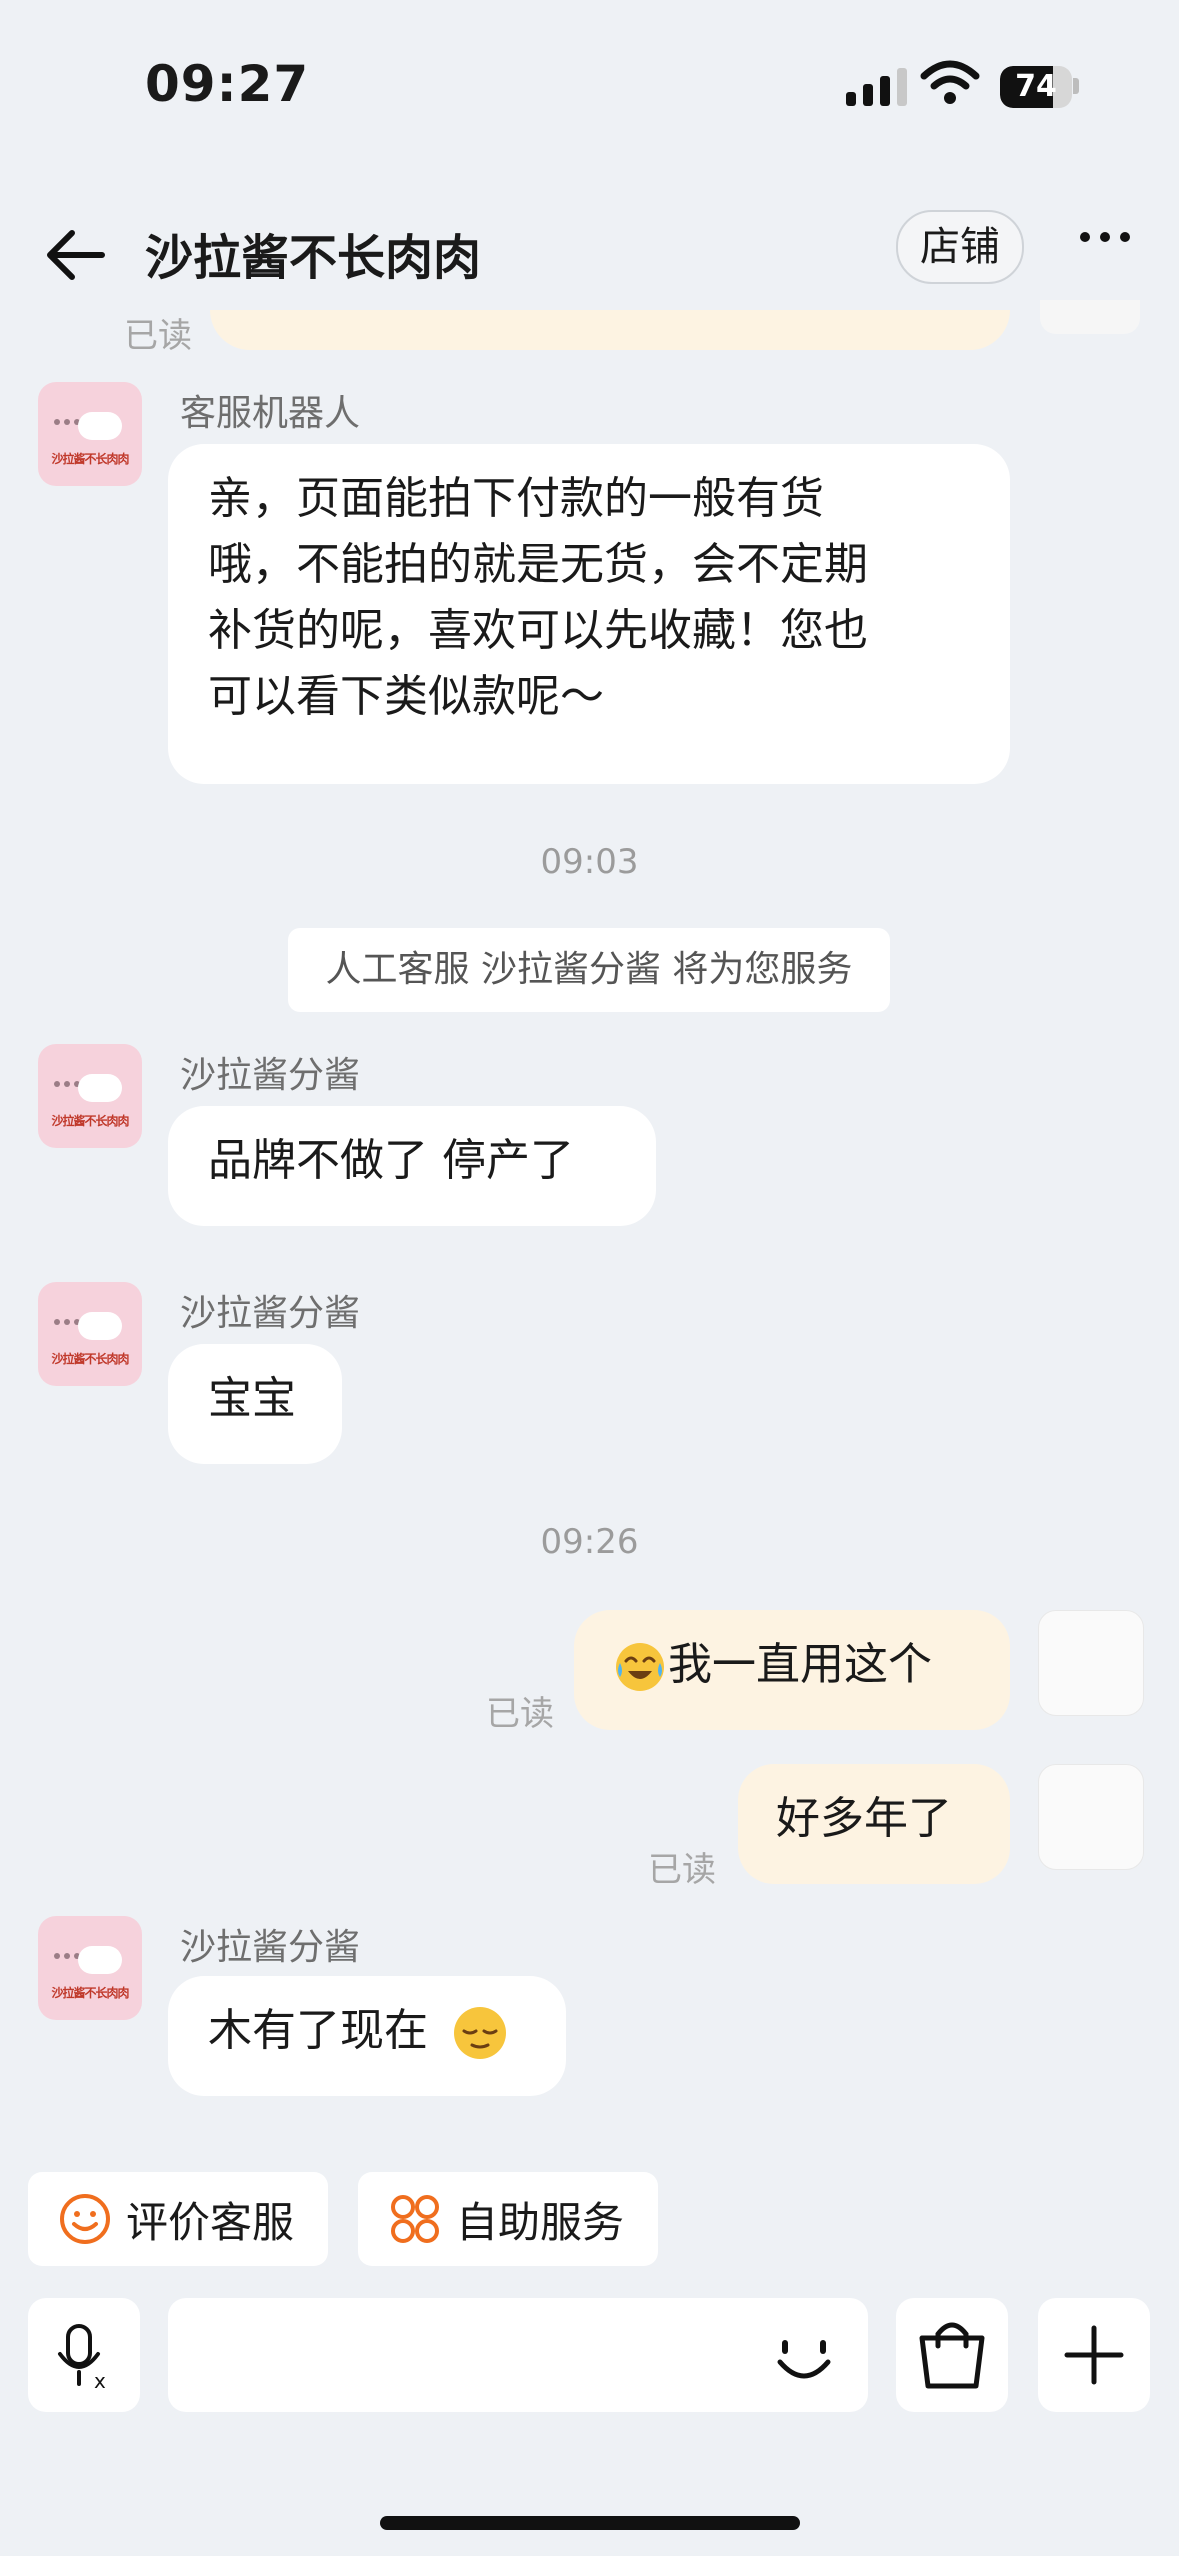  I want to click on rate-service-label: 评价客服, so click(210, 2222).